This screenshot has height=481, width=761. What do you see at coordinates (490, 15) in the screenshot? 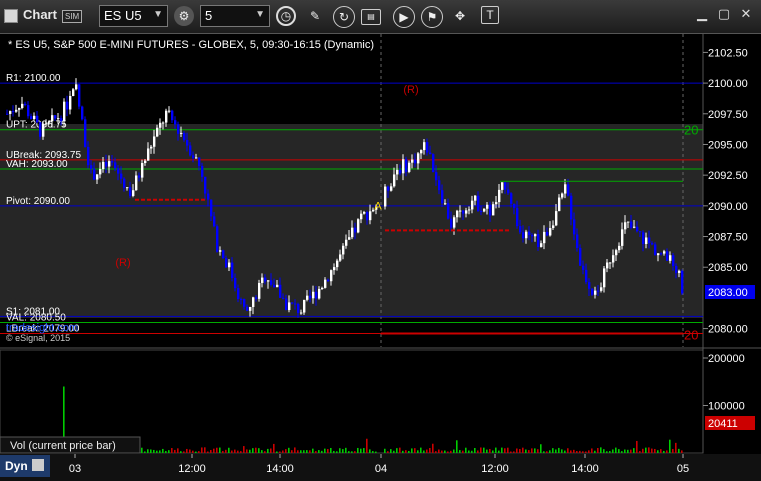
I see `text-box-icon: T` at bounding box center [490, 15].